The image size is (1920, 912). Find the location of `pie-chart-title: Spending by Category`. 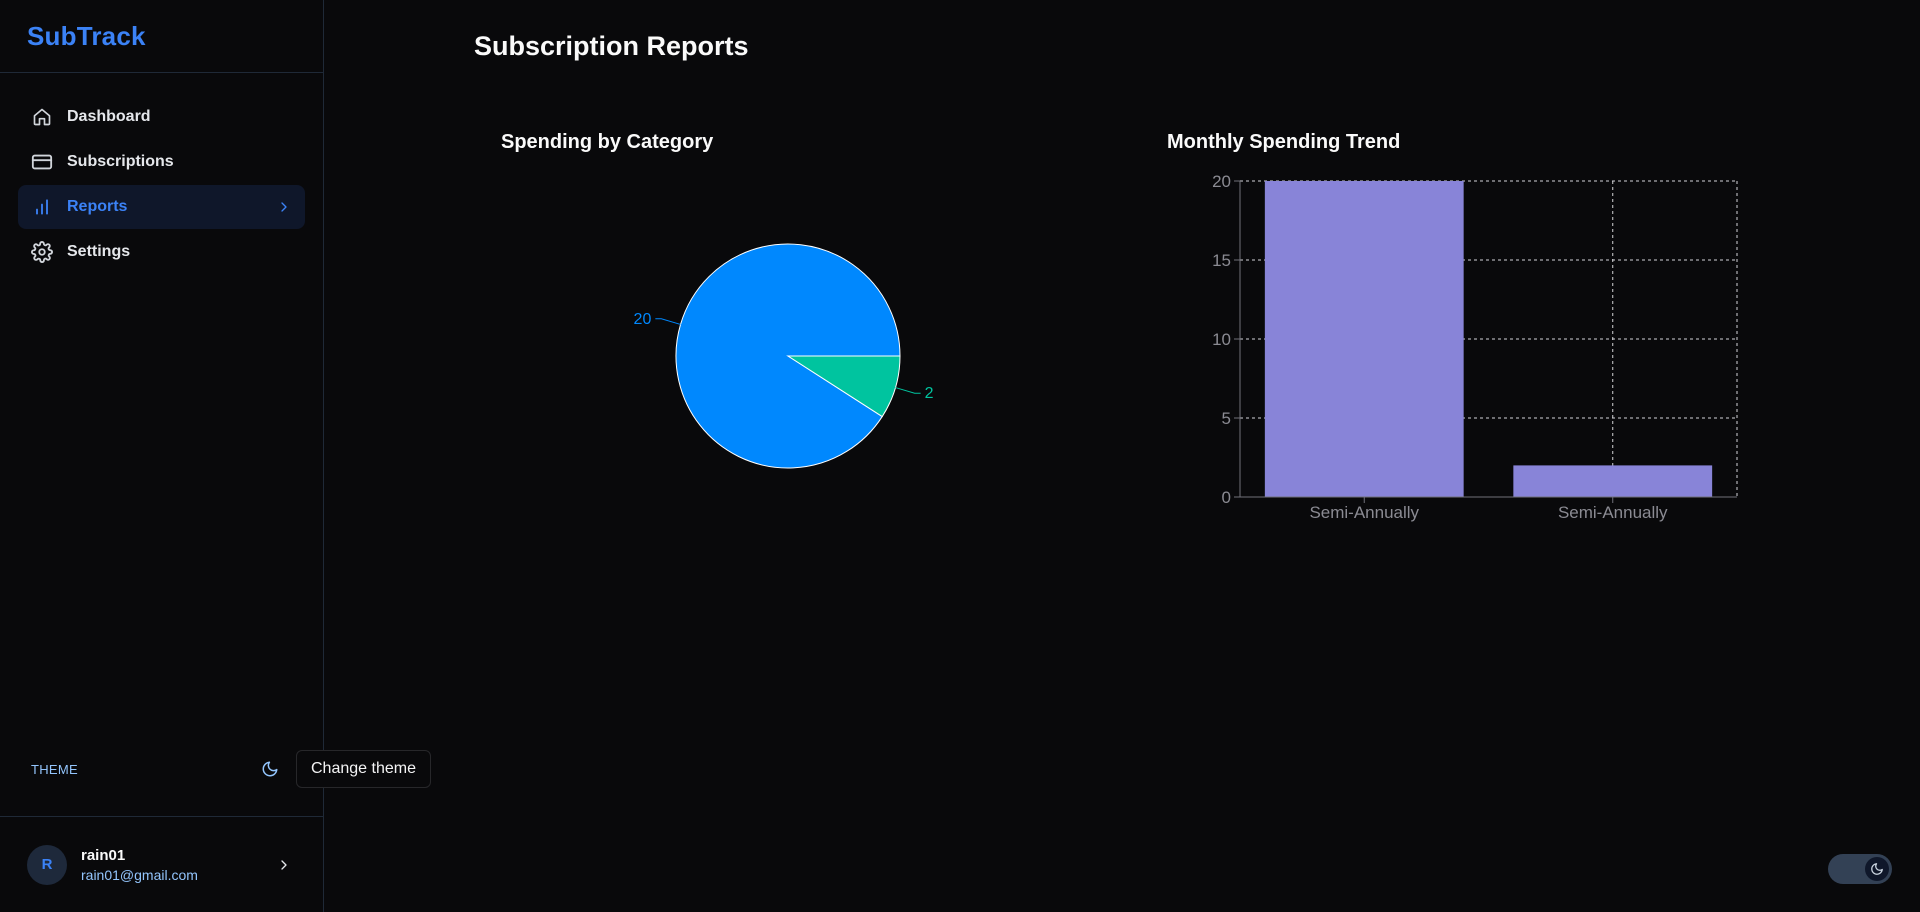

pie-chart-title: Spending by Category is located at coordinates (607, 142).